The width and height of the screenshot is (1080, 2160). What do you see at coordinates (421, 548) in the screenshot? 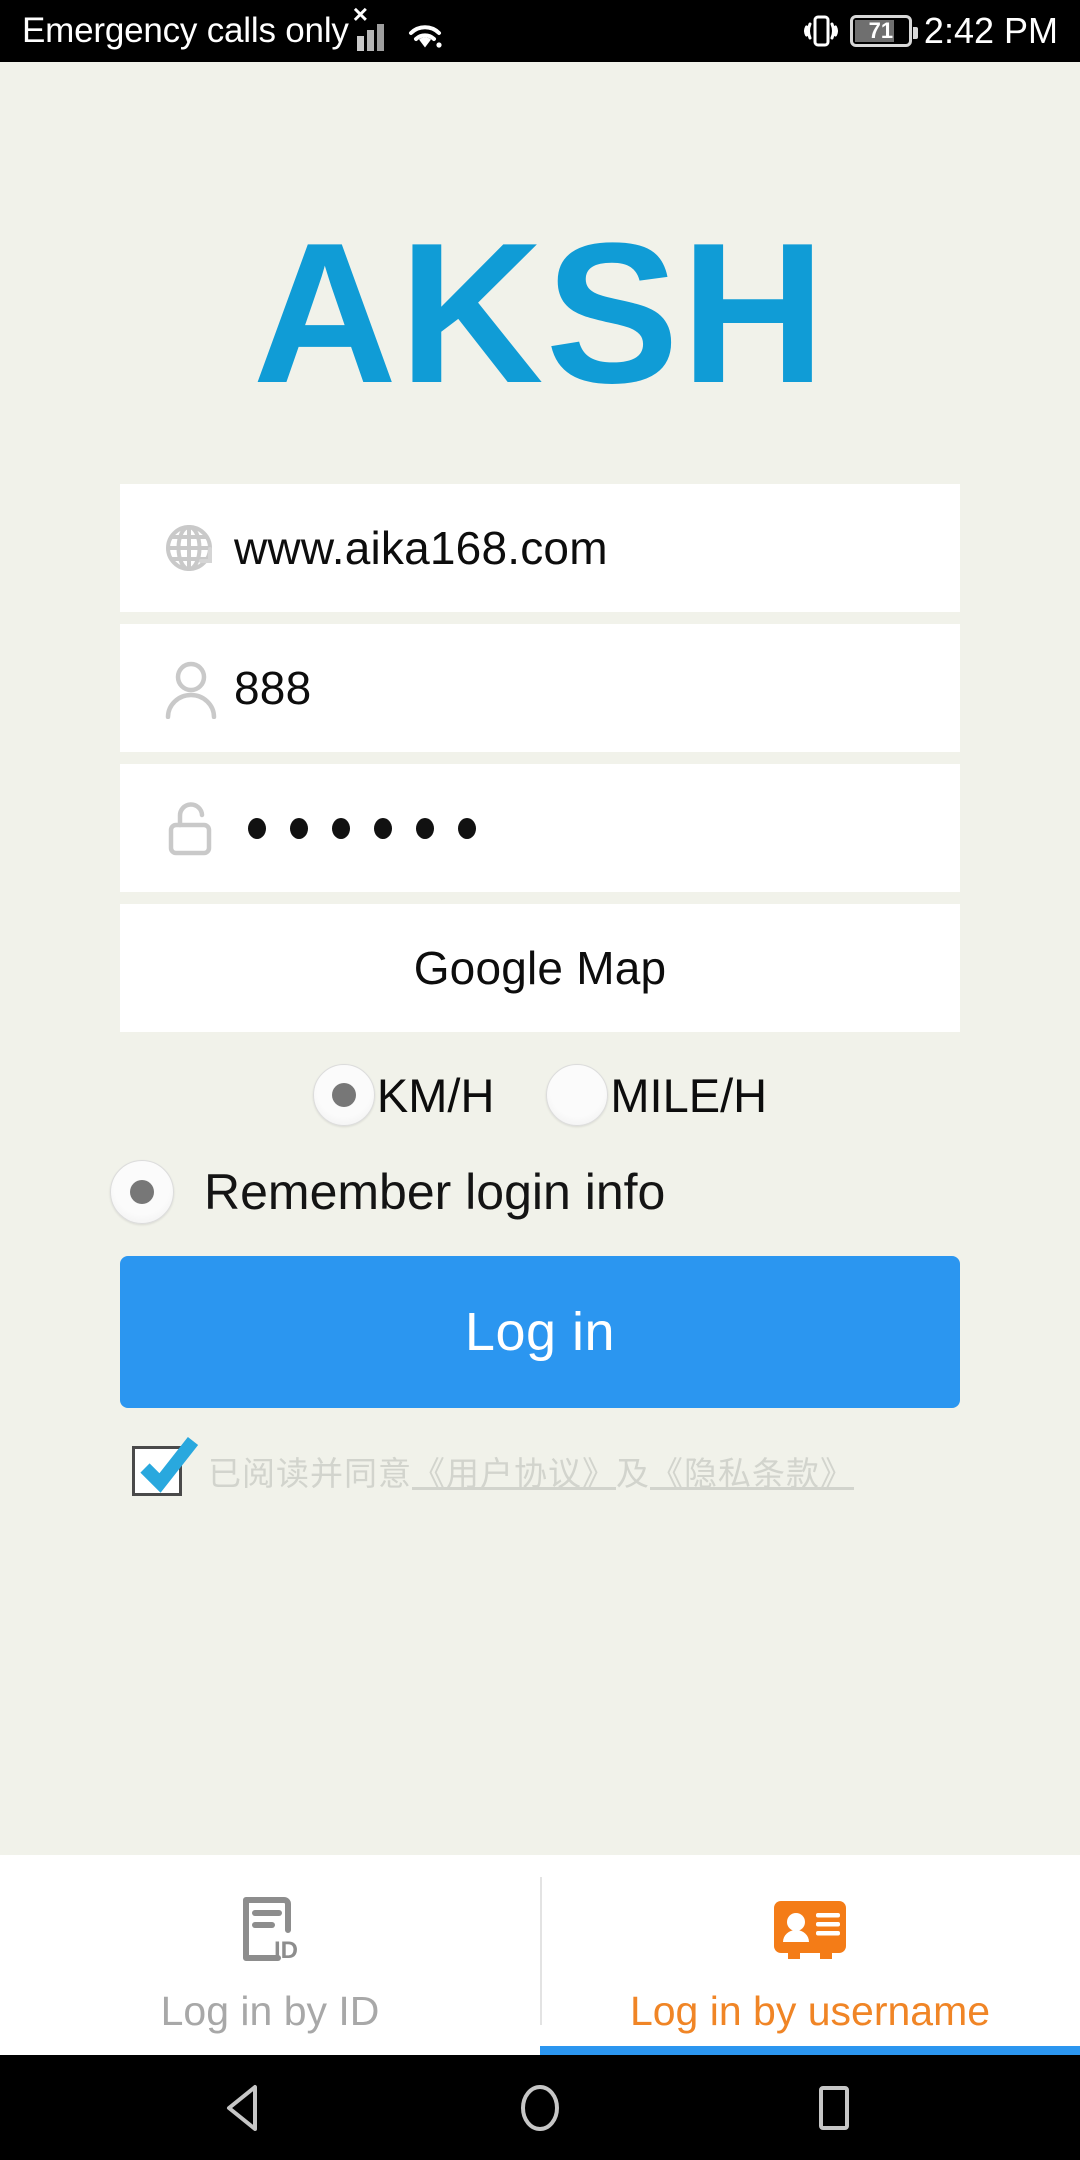
I see `server-url-value: www.aika168.com` at bounding box center [421, 548].